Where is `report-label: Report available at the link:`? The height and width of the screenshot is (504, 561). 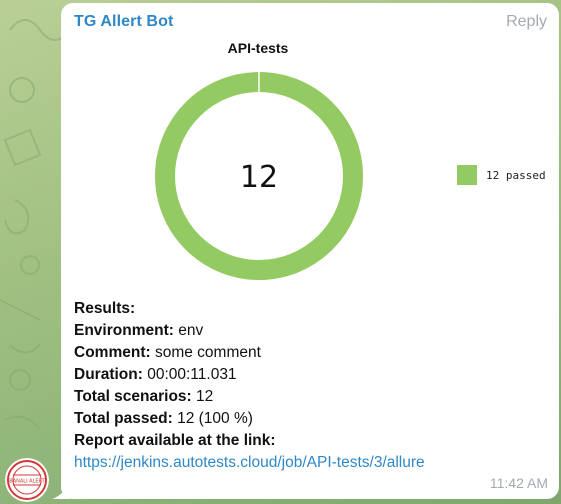 report-label: Report available at the link: is located at coordinates (175, 440).